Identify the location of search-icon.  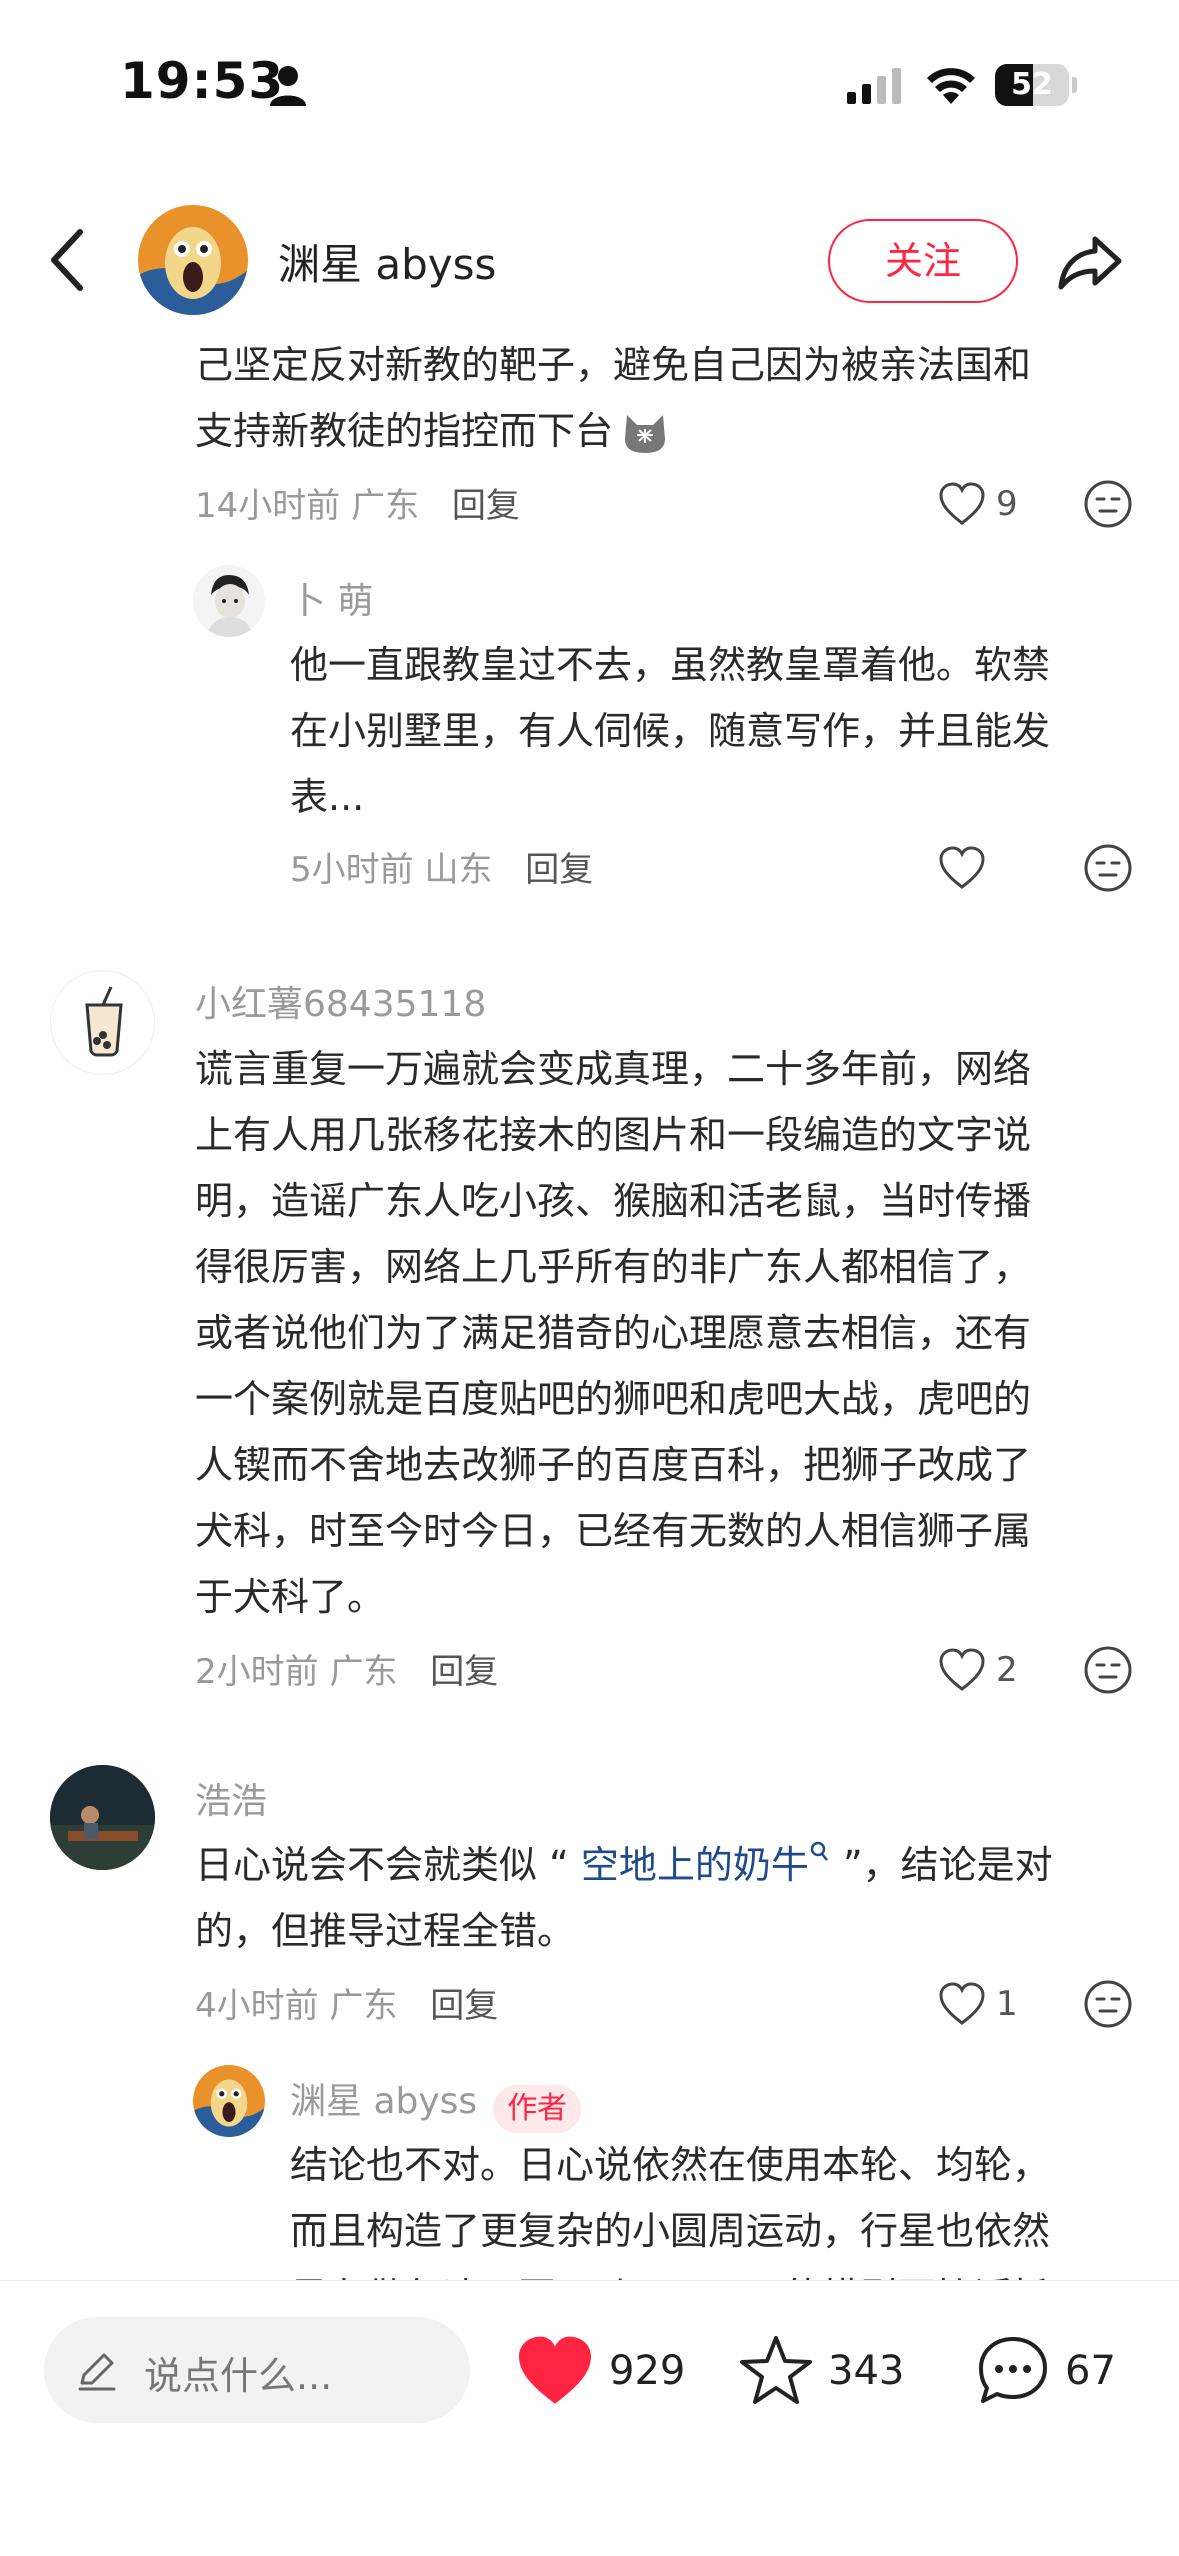
(820, 1853).